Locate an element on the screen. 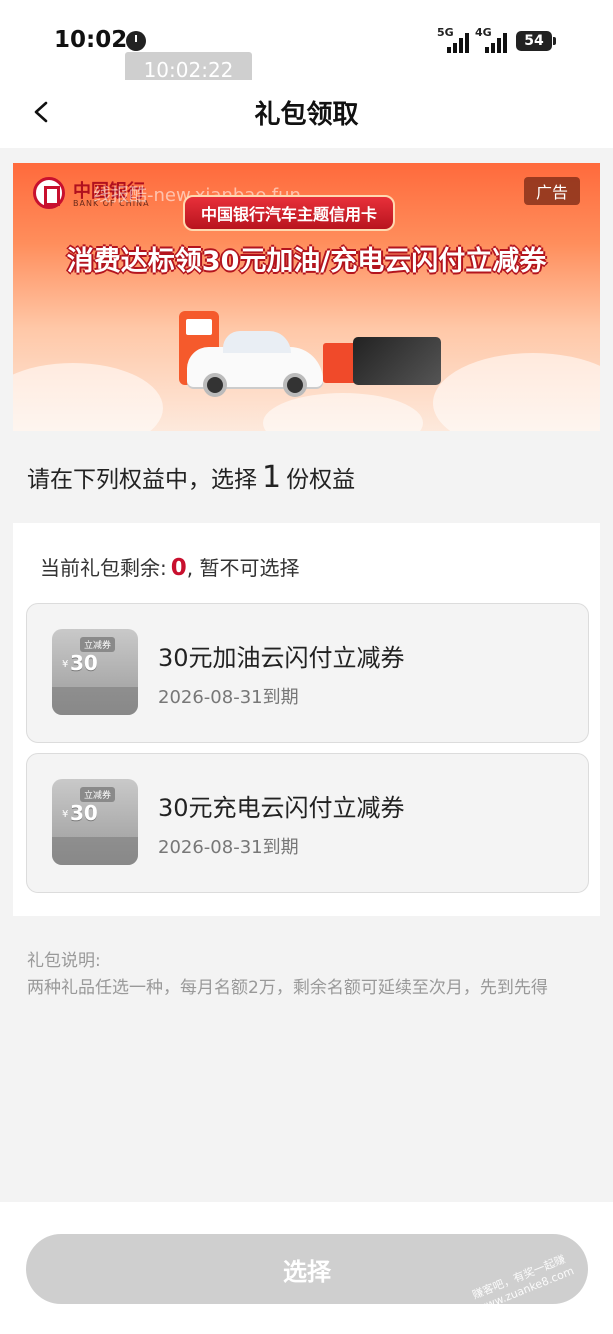 The height and width of the screenshot is (1334, 613). option-title: 30元加油云闪付立减券 is located at coordinates (281, 658).